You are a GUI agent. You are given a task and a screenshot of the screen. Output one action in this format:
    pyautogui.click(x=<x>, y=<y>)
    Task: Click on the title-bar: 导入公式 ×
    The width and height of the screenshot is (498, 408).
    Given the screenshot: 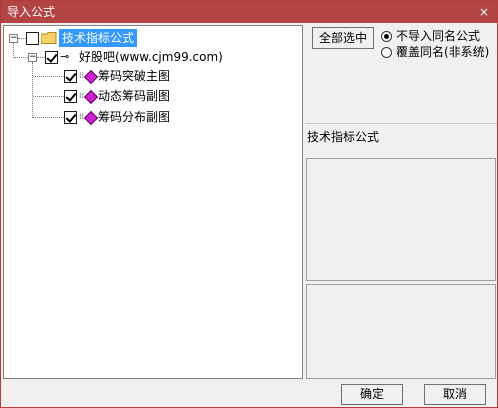 What is the action you would take?
    pyautogui.click(x=249, y=12)
    